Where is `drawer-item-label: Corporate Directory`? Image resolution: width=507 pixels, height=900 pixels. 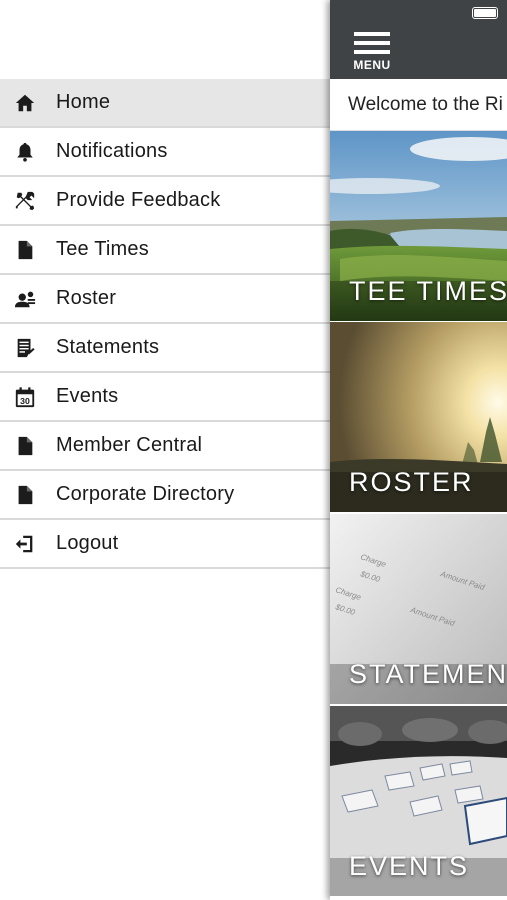
drawer-item-label: Corporate Directory is located at coordinates (145, 494).